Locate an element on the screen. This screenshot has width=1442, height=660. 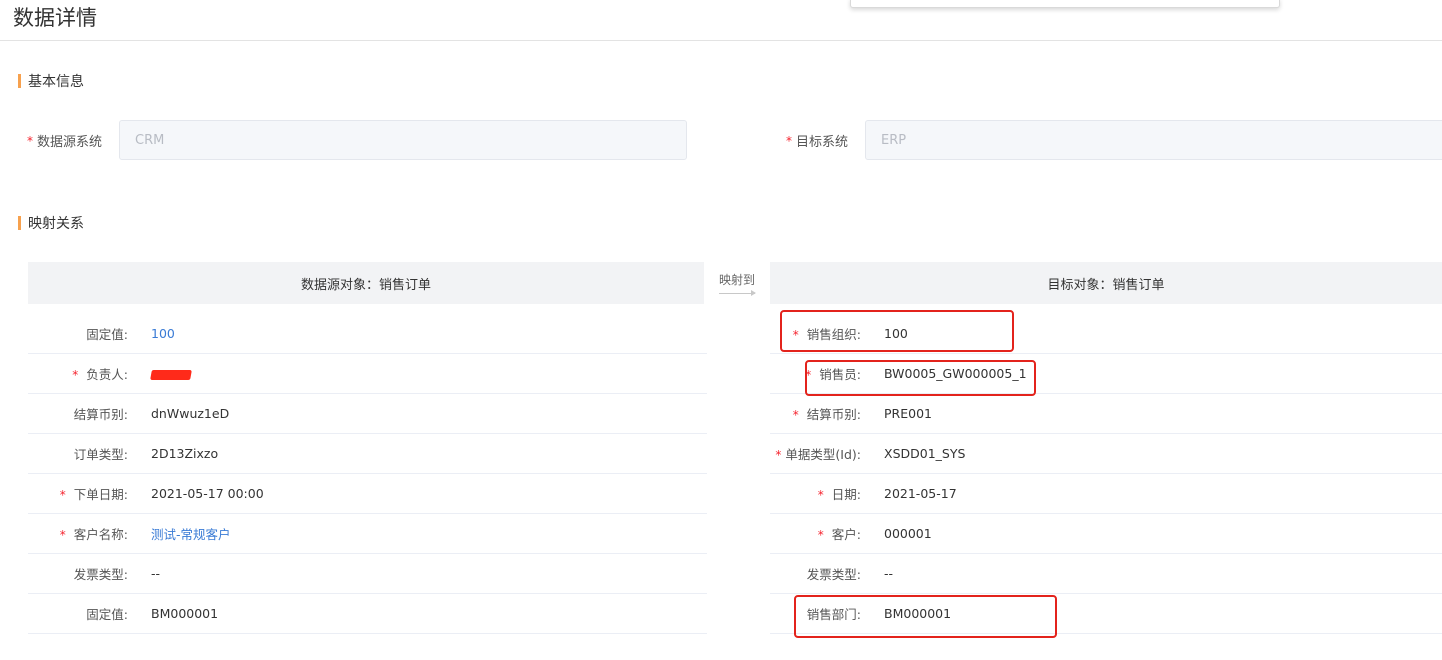
customer-link: 测试-常规客户 is located at coordinates (191, 533).